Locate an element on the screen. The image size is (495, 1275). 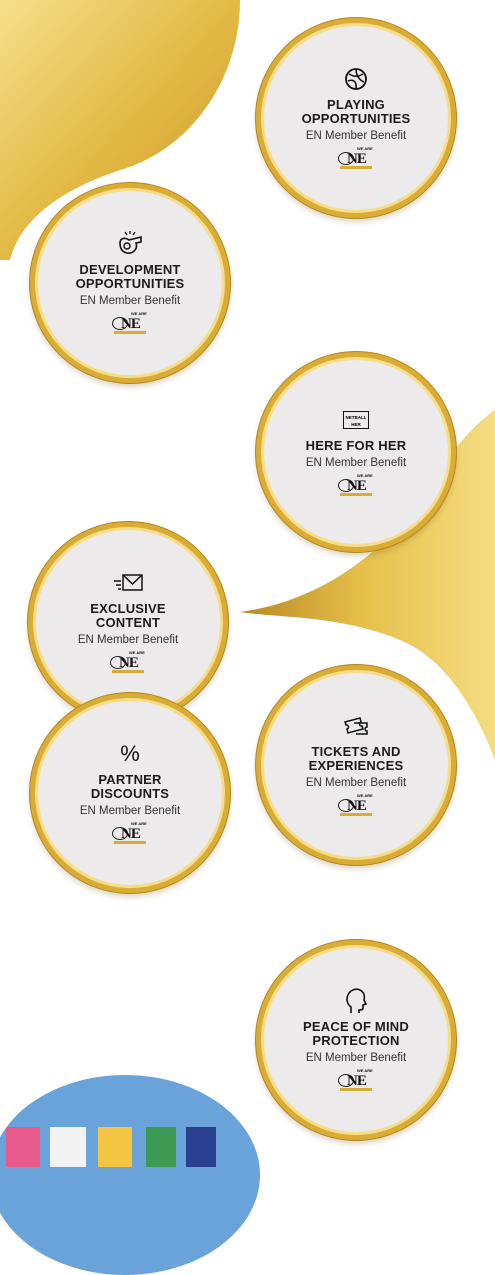
badge-title: PLAYING OPPORTUNITIES is located at coordinates (356, 111).